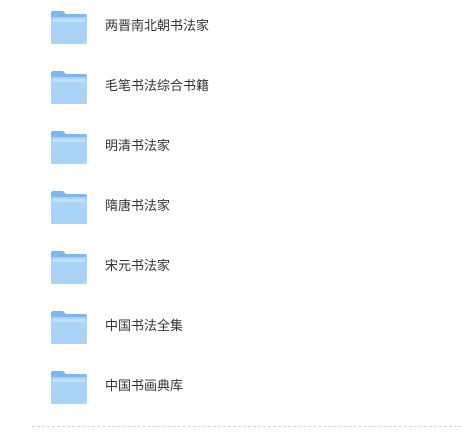 The width and height of the screenshot is (462, 432). Describe the element at coordinates (138, 266) in the screenshot. I see `folder-name: 宋元书法家` at that location.